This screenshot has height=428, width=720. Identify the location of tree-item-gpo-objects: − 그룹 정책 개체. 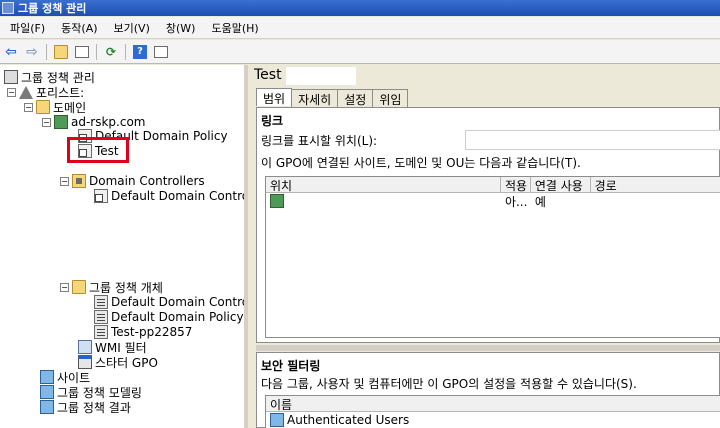
(111, 287).